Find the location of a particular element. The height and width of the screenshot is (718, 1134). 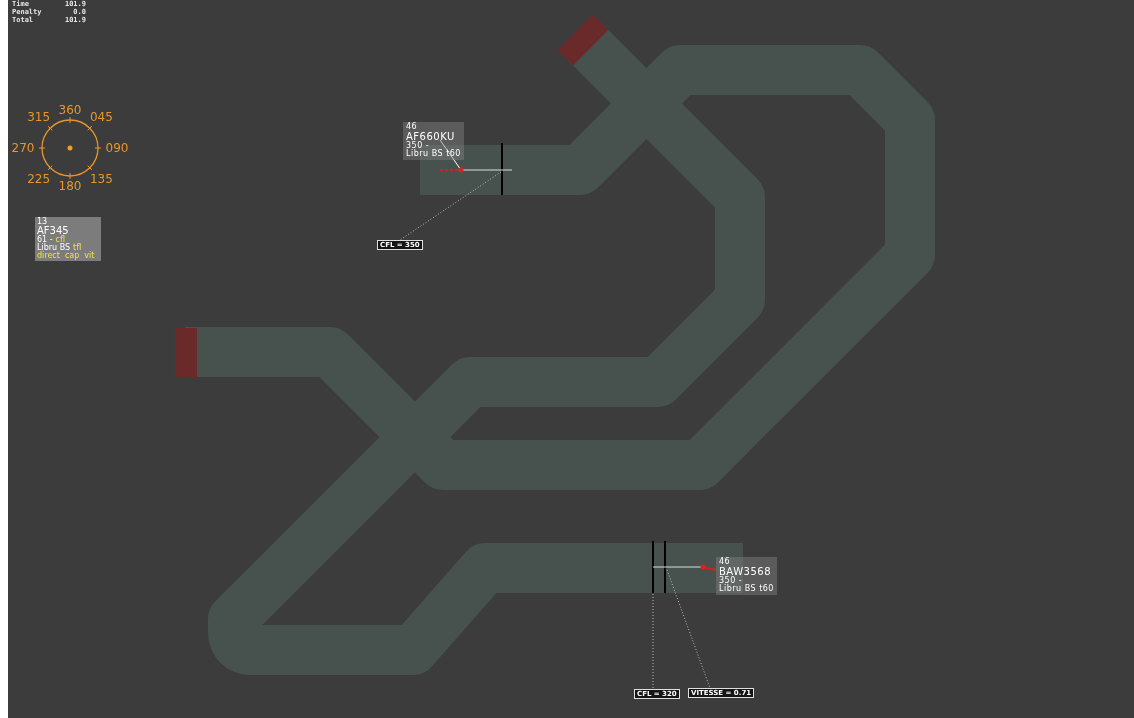

panel-flight-level: 61 - is located at coordinates (45, 240).